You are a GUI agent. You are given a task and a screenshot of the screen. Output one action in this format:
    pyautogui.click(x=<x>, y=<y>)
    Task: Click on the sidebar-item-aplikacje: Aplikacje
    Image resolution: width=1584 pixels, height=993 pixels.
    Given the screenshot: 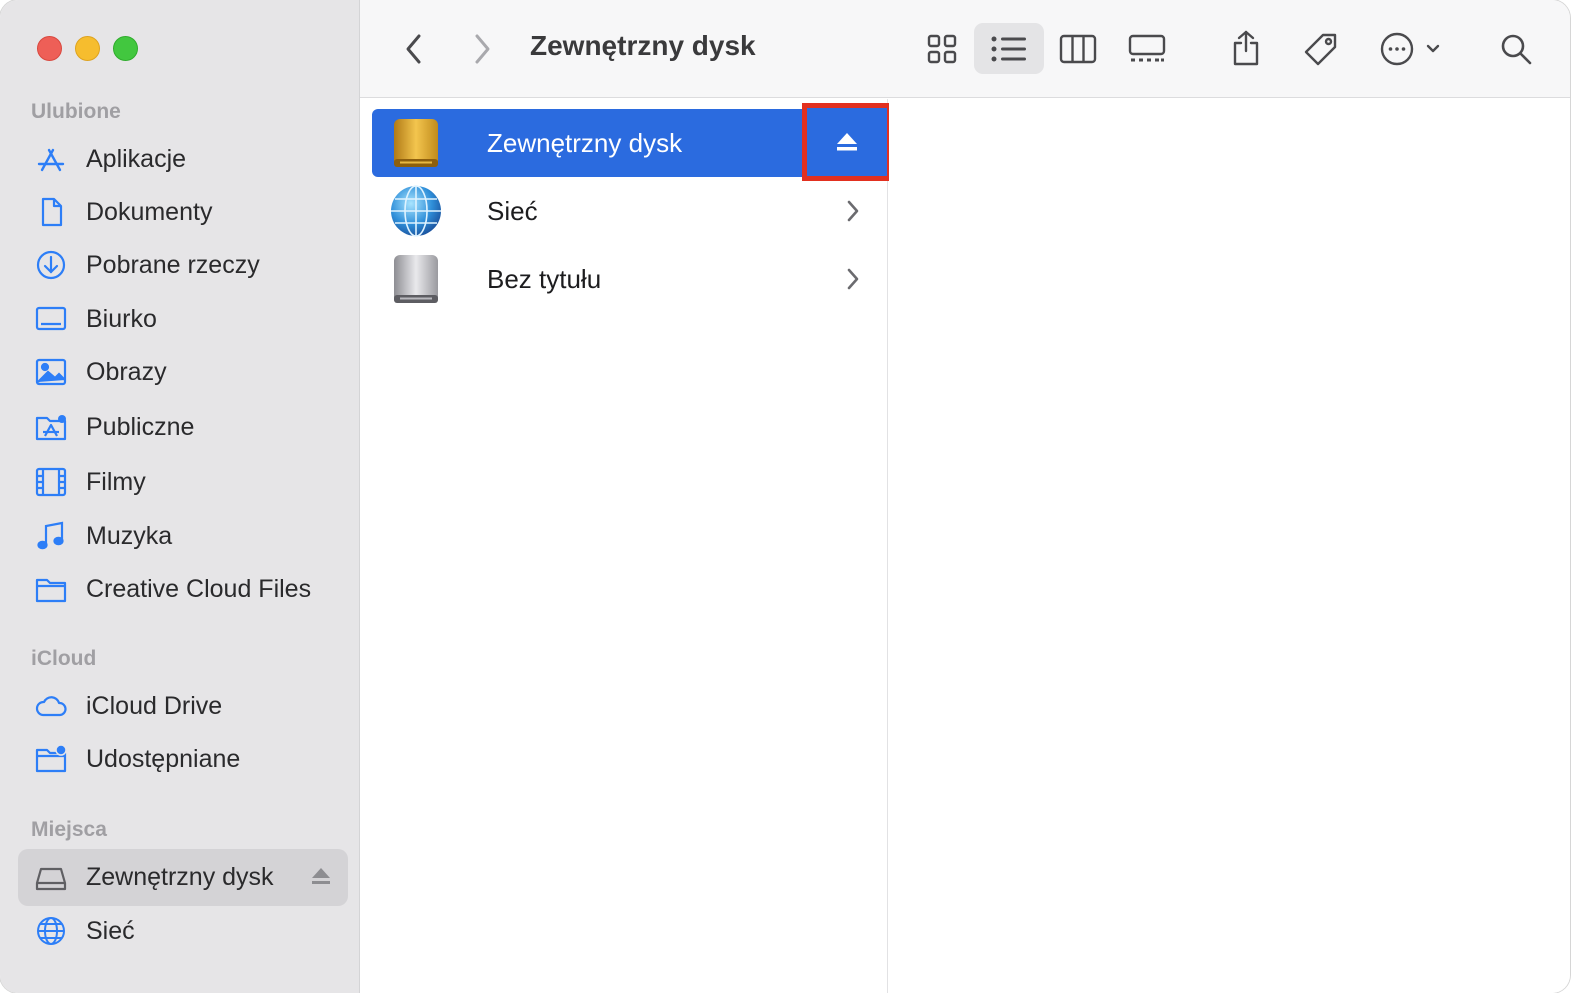 What is the action you would take?
    pyautogui.click(x=183, y=159)
    